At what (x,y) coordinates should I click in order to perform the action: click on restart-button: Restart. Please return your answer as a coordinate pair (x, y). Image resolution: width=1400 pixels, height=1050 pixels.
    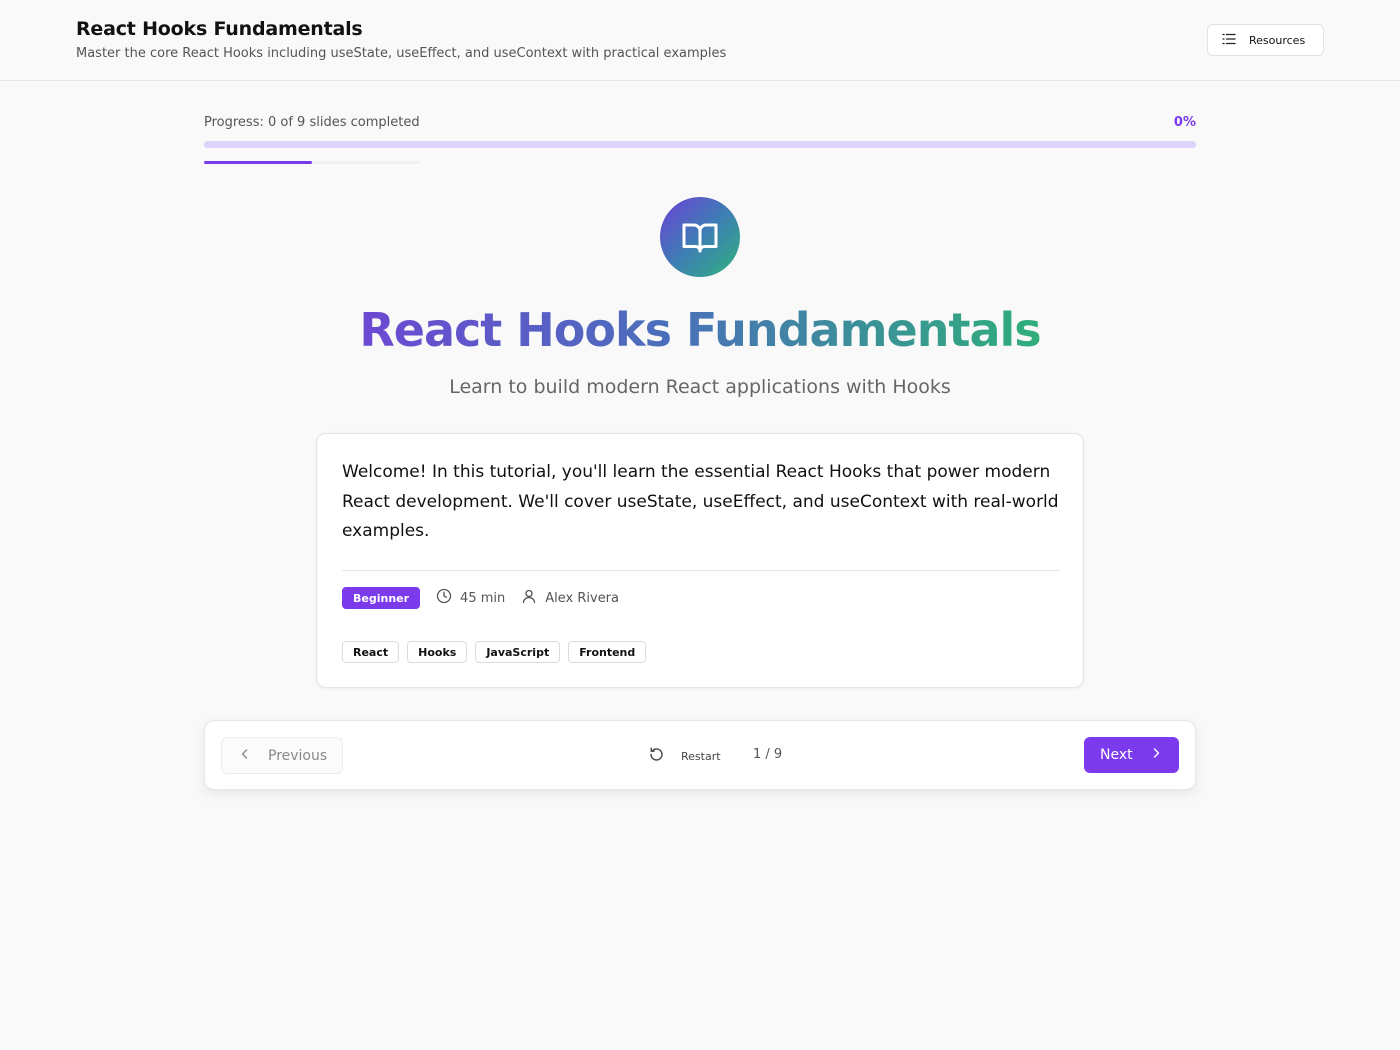
    Looking at the image, I should click on (684, 756).